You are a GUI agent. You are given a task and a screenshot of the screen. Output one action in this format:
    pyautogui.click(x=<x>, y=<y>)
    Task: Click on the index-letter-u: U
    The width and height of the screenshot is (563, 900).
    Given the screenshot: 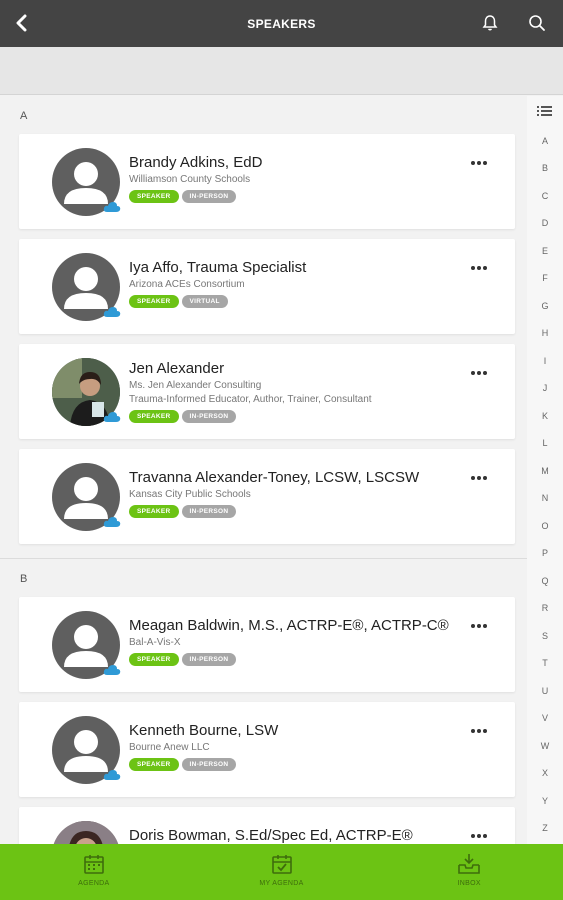 What is the action you would take?
    pyautogui.click(x=545, y=691)
    